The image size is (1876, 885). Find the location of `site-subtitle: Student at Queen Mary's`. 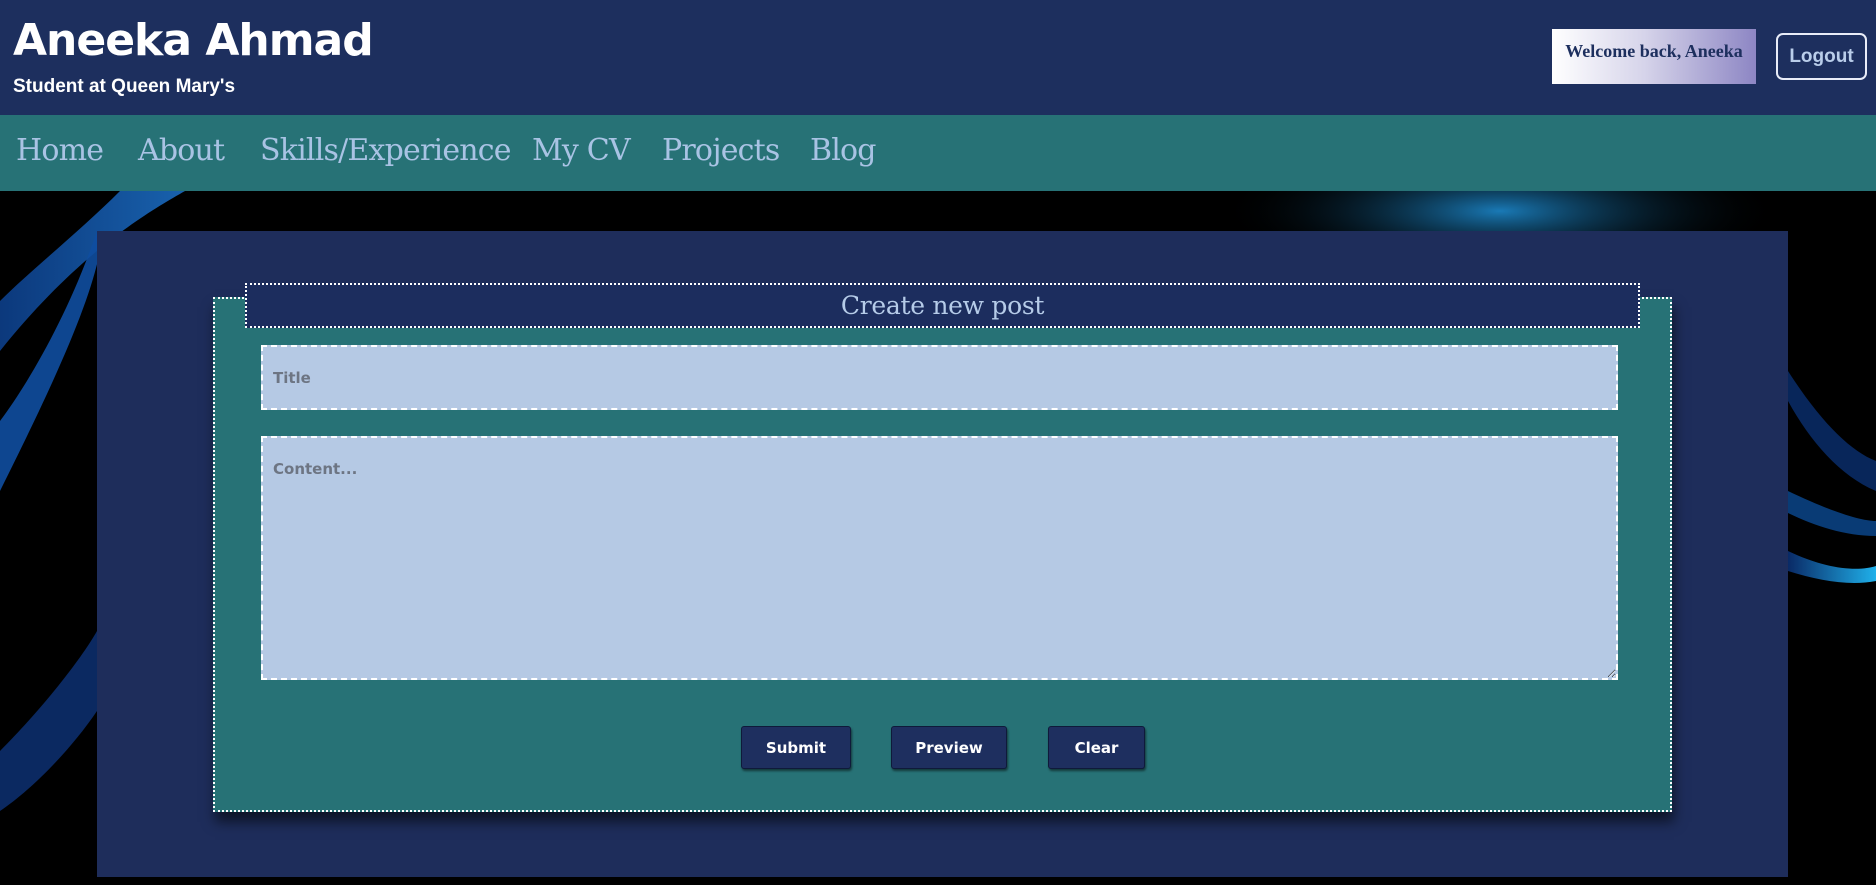

site-subtitle: Student at Queen Mary's is located at coordinates (124, 86).